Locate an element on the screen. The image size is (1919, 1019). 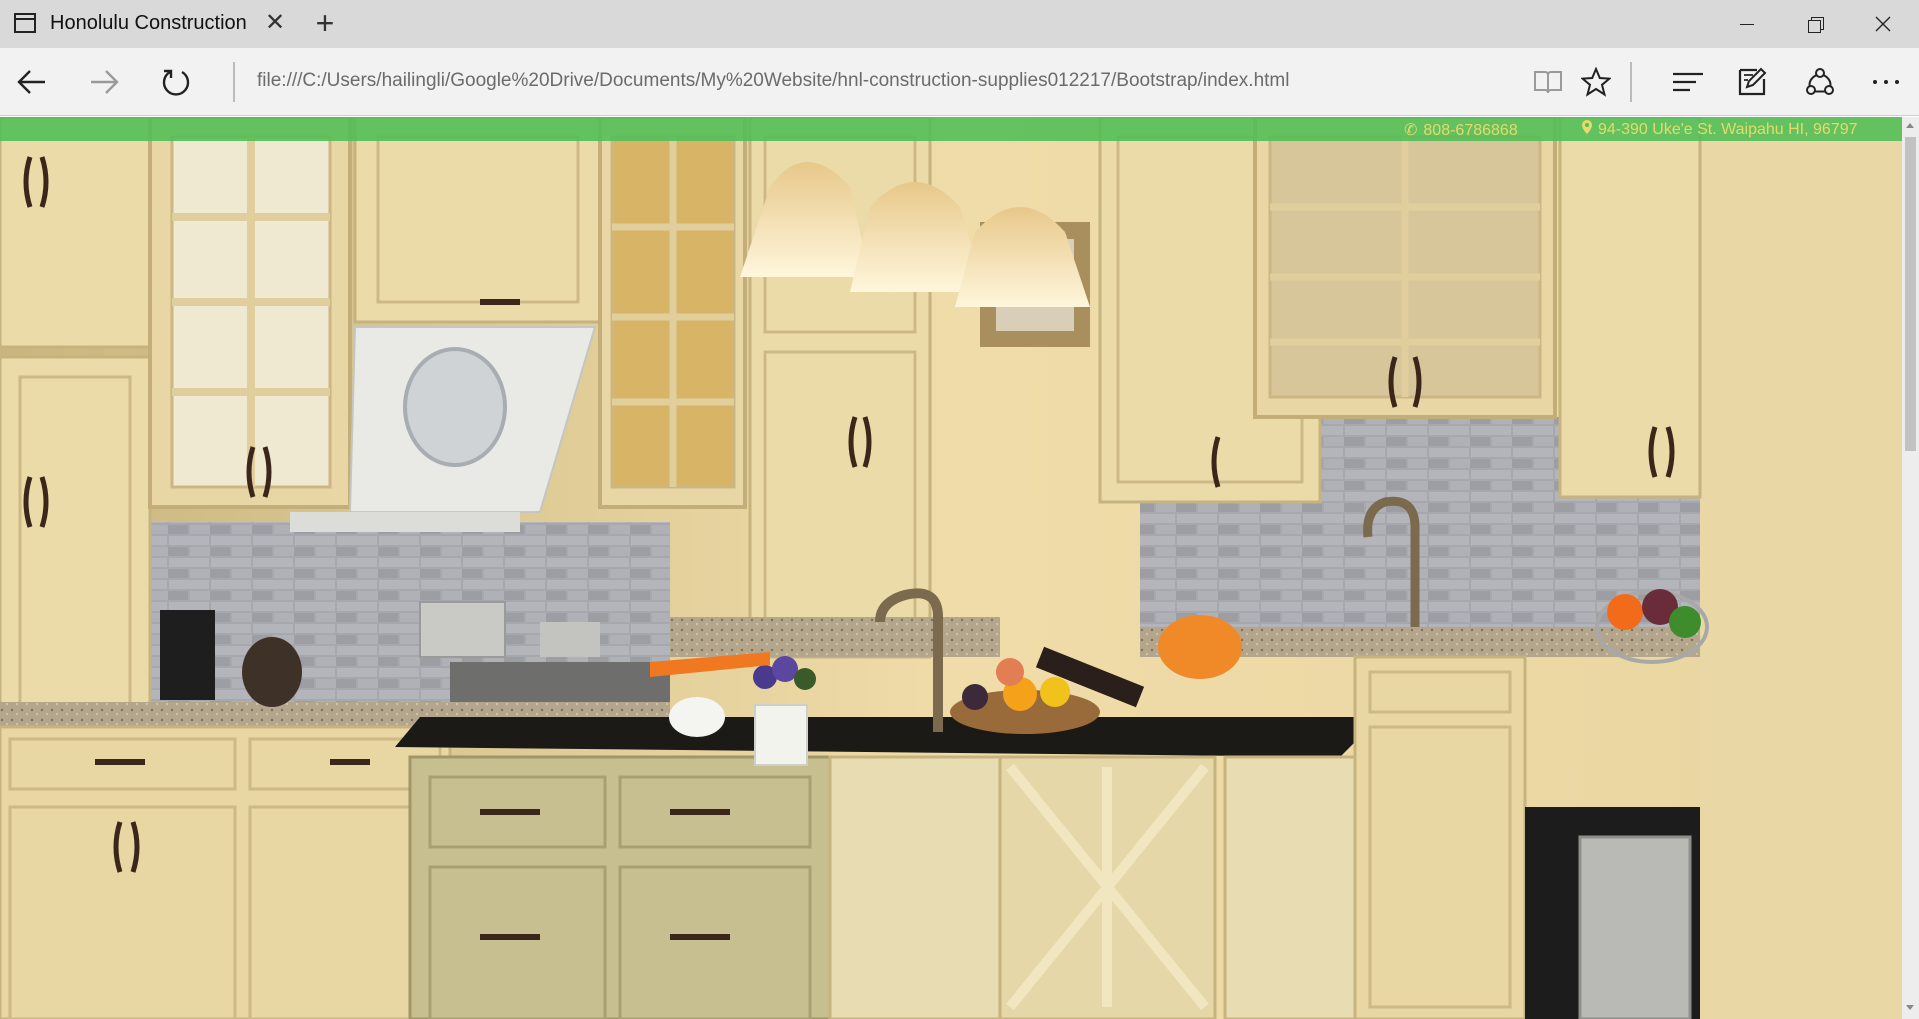
new-tab-button: + is located at coordinates (325, 23).